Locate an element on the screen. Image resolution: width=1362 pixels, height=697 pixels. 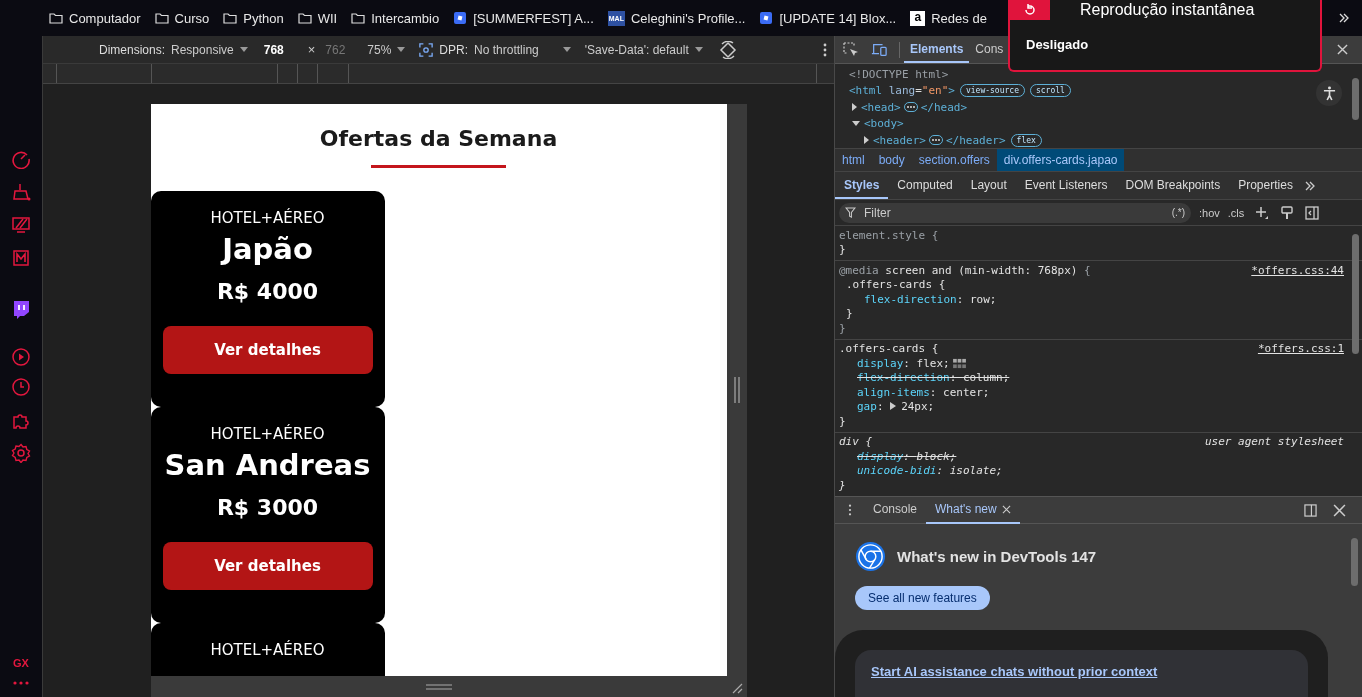
css-declaration: gap: 24px; is located at coordinates (896, 407).